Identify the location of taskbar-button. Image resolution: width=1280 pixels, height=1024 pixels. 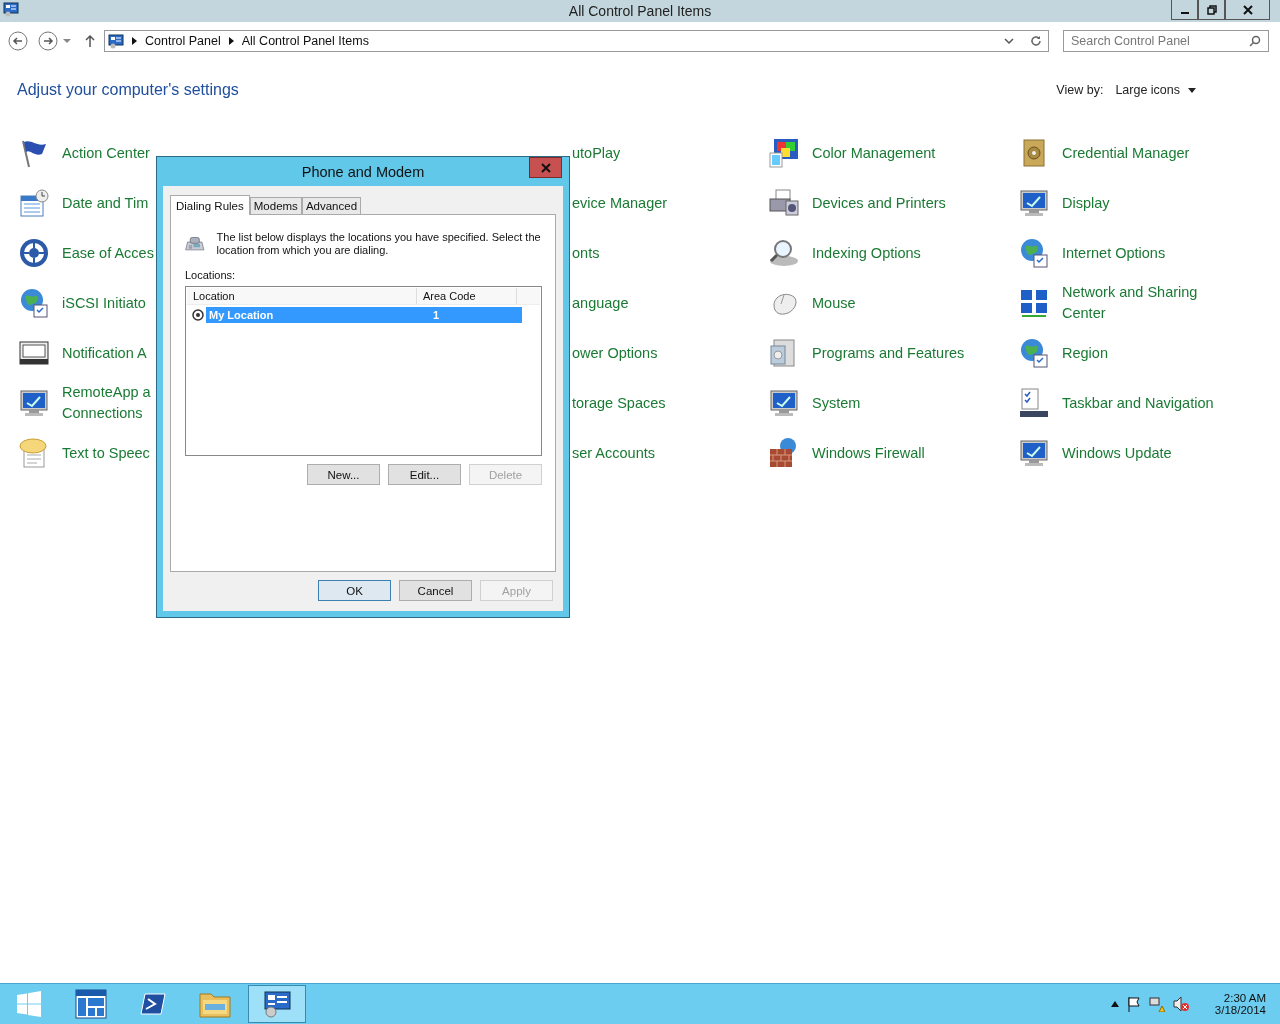
(277, 1004).